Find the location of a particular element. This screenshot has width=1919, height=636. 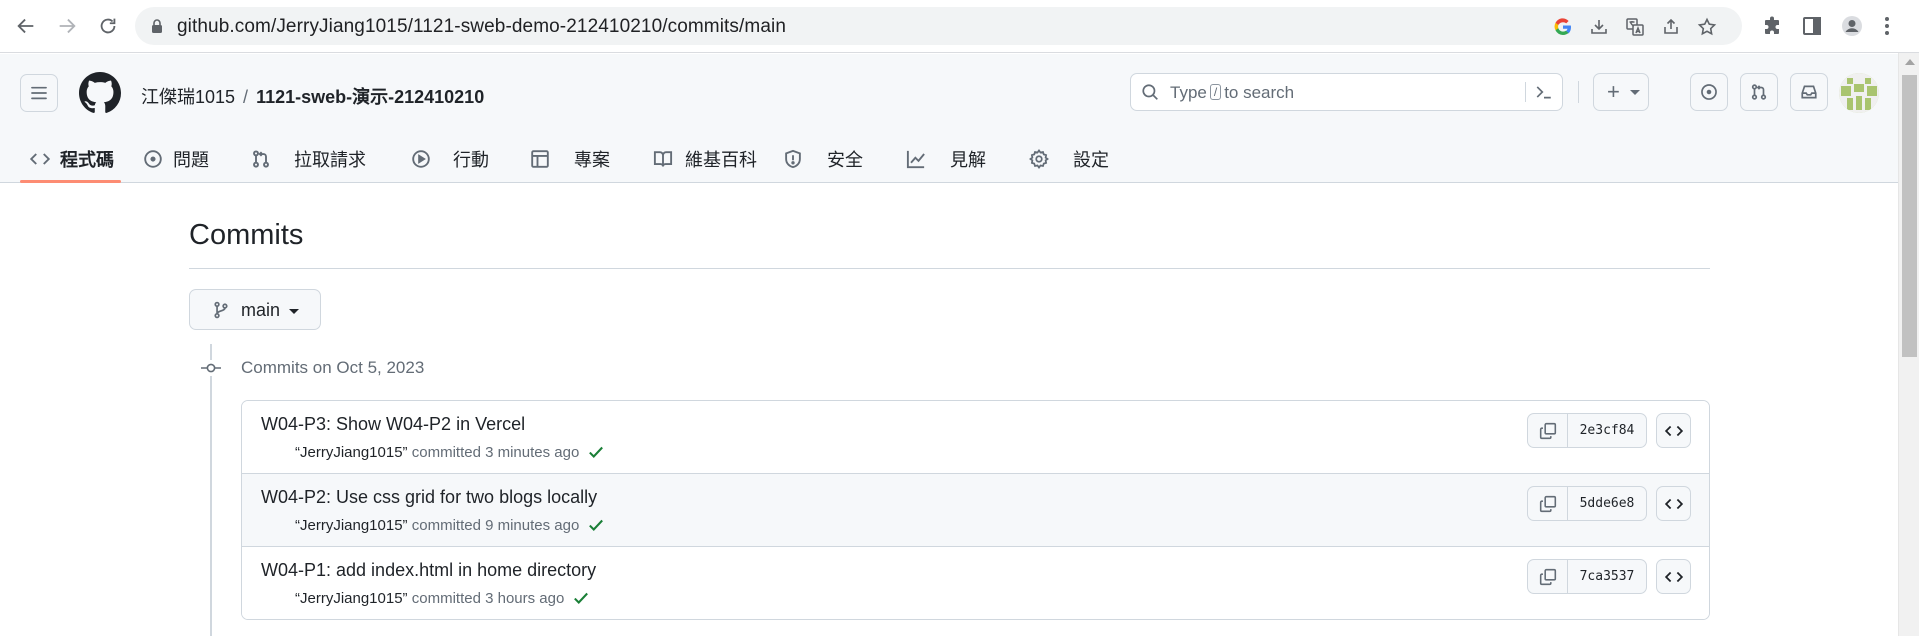

commit-sha-link: 5dde6e8 is located at coordinates (1607, 503).